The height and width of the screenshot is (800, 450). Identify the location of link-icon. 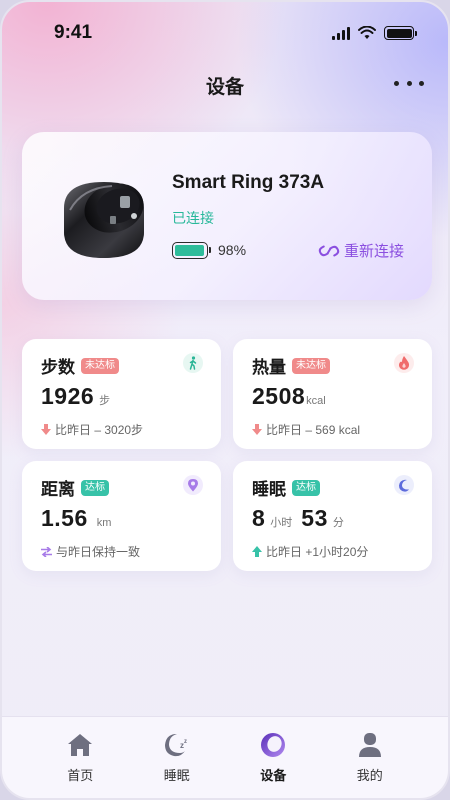
(329, 250).